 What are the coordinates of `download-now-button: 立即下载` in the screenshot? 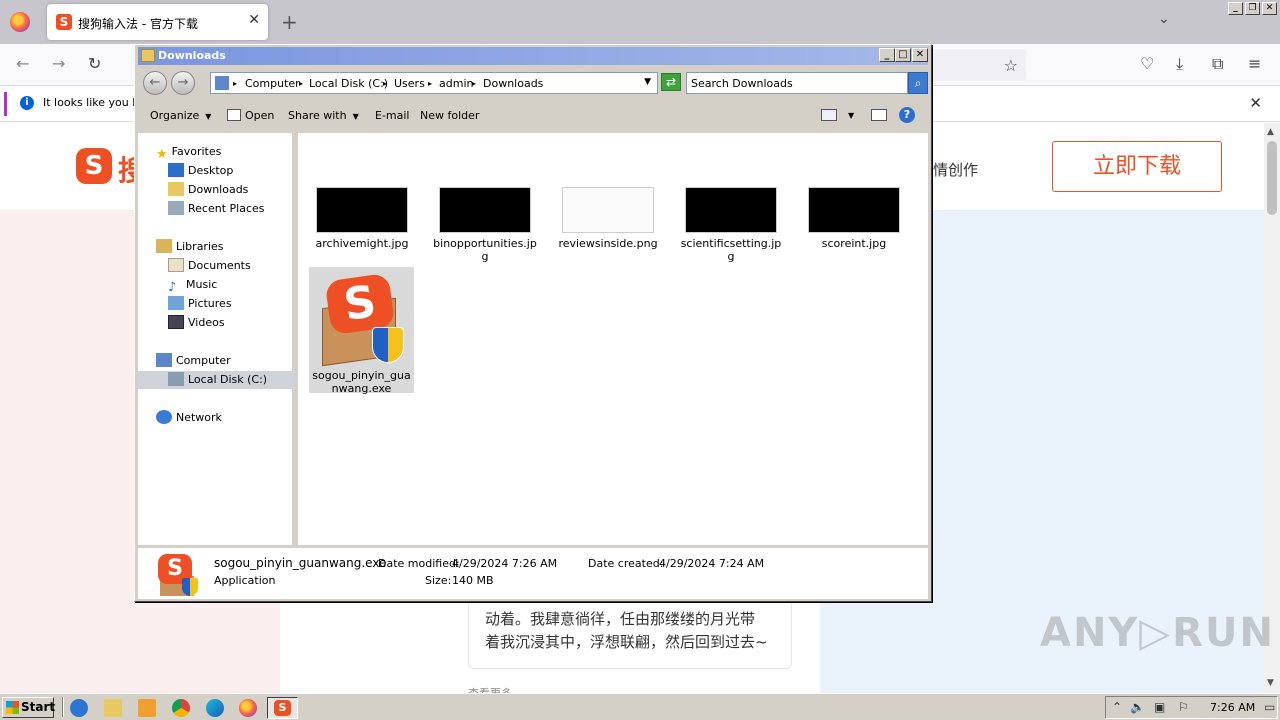 It's located at (1137, 166).